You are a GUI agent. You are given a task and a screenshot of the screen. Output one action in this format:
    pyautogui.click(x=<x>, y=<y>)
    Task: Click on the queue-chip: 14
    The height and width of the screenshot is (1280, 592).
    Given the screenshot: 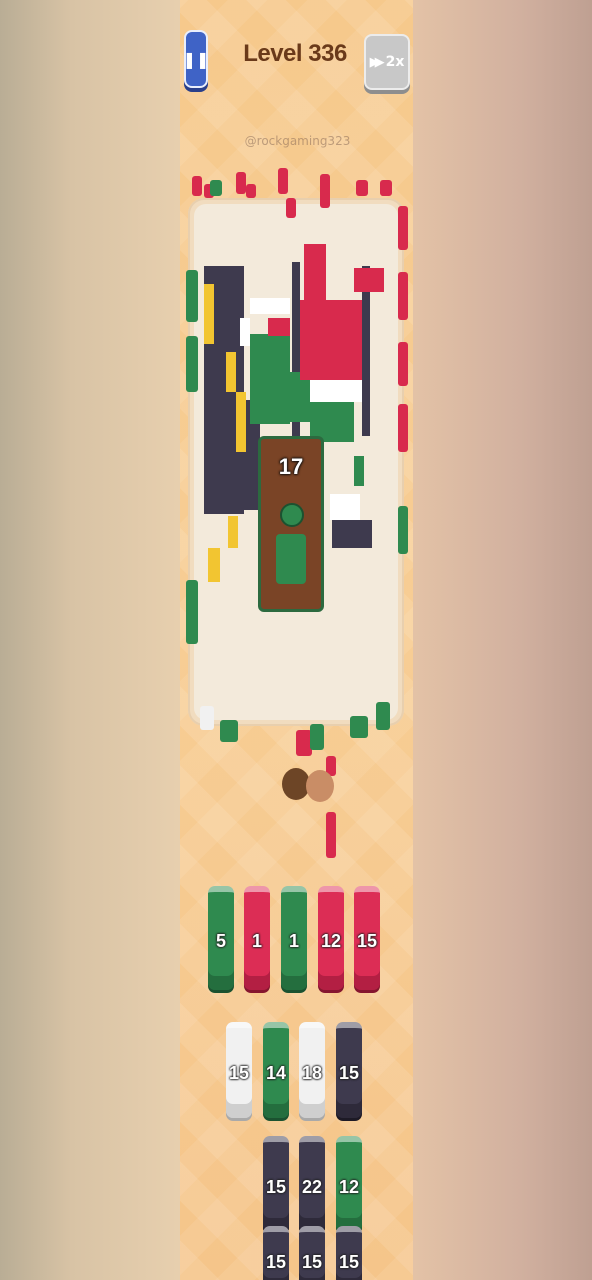 What is the action you would take?
    pyautogui.click(x=276, y=1070)
    